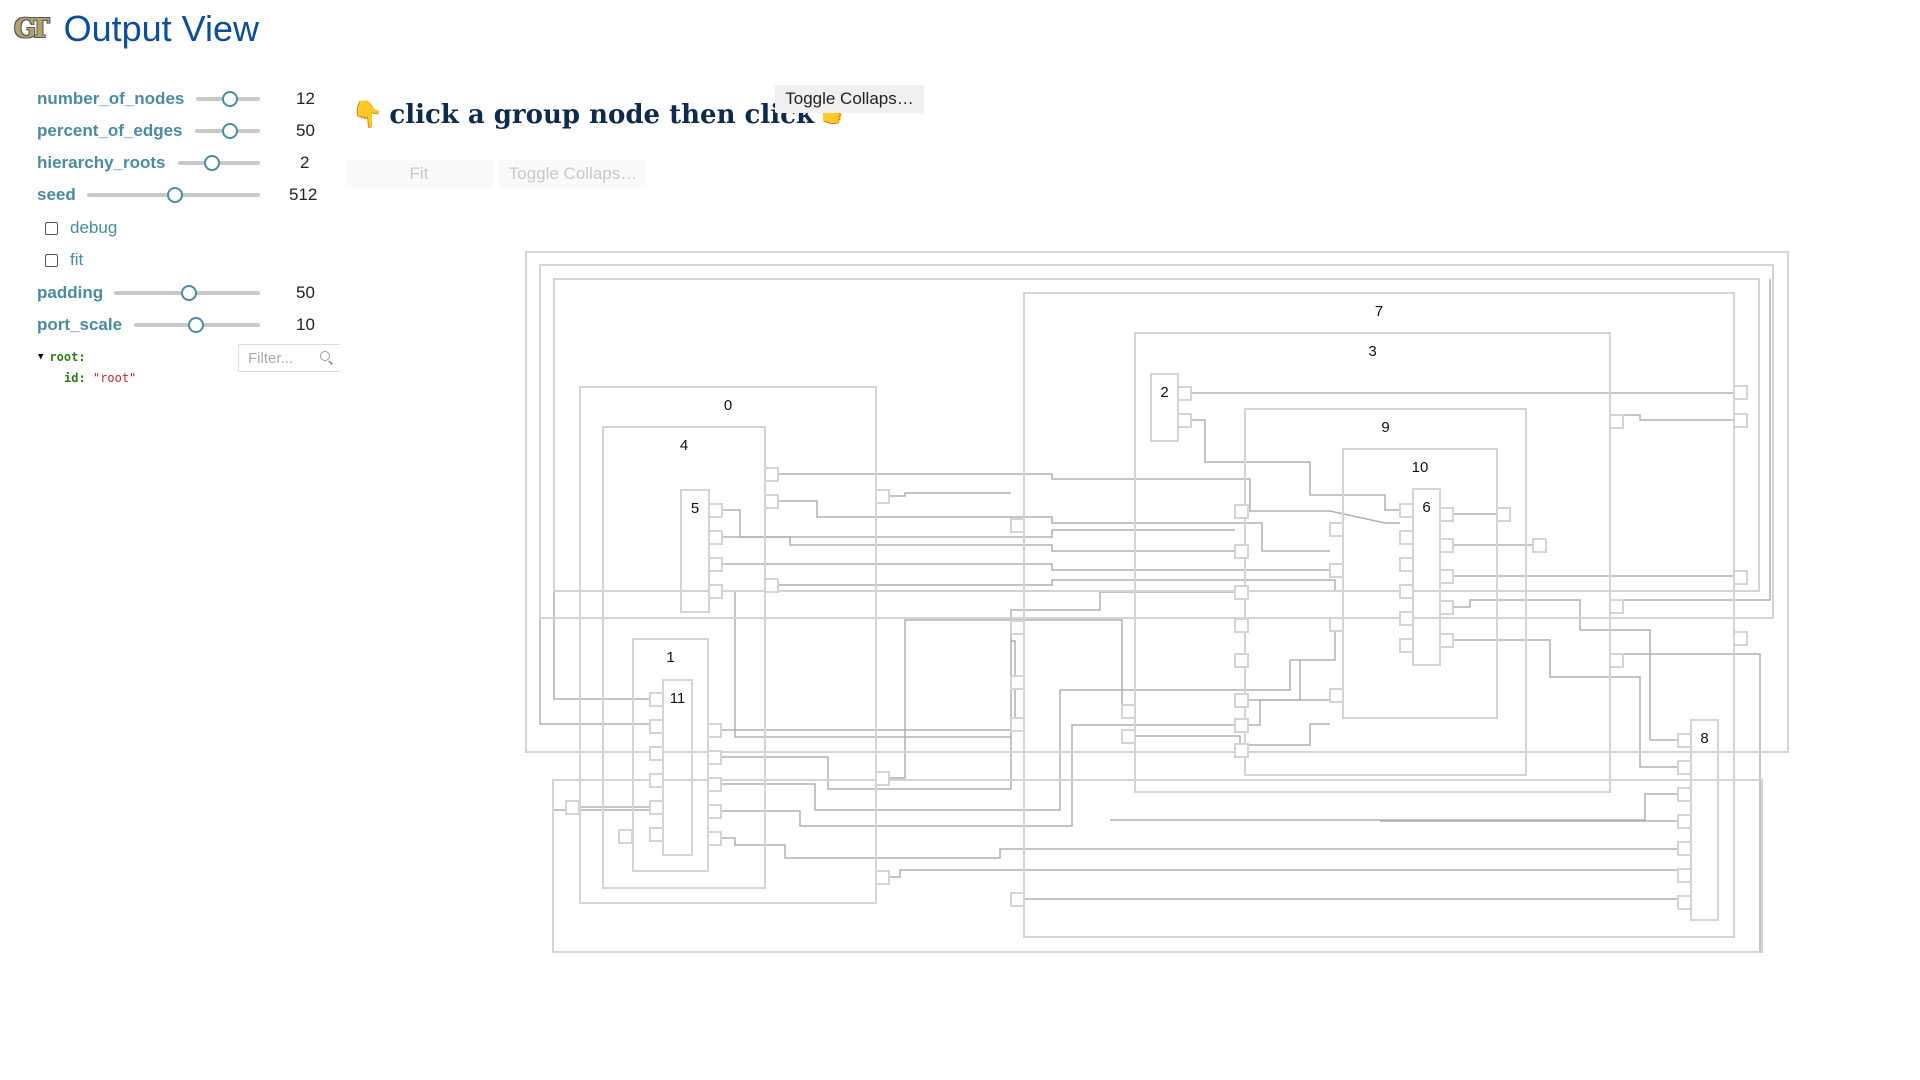 This screenshot has width=1920, height=1080. Describe the element at coordinates (1420, 467) in the screenshot. I see `node-label-10: 10` at that location.